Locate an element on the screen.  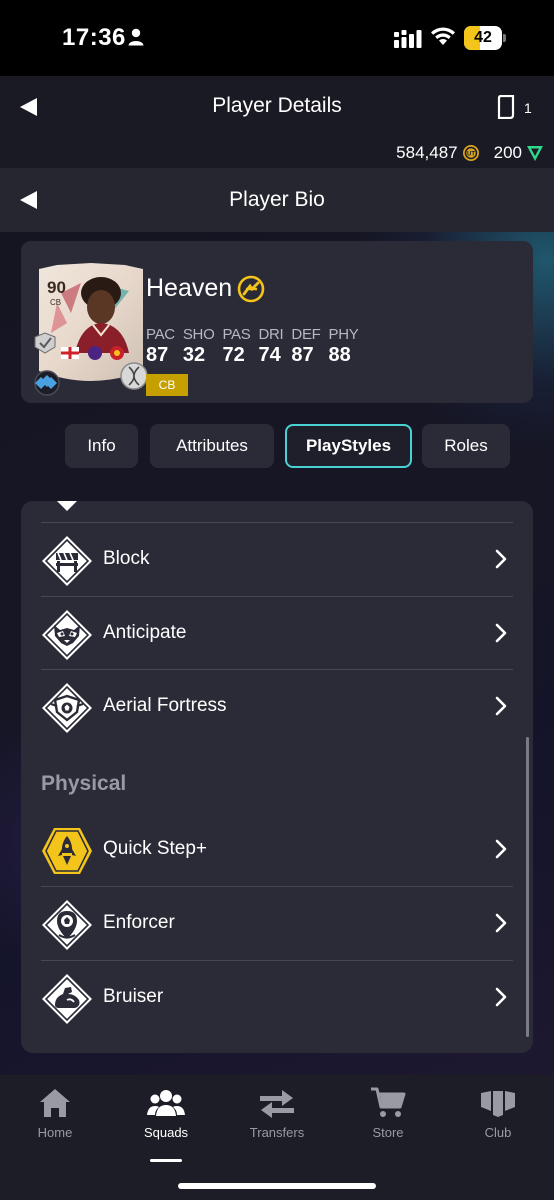
stat-value: 74 is located at coordinates (269, 355).